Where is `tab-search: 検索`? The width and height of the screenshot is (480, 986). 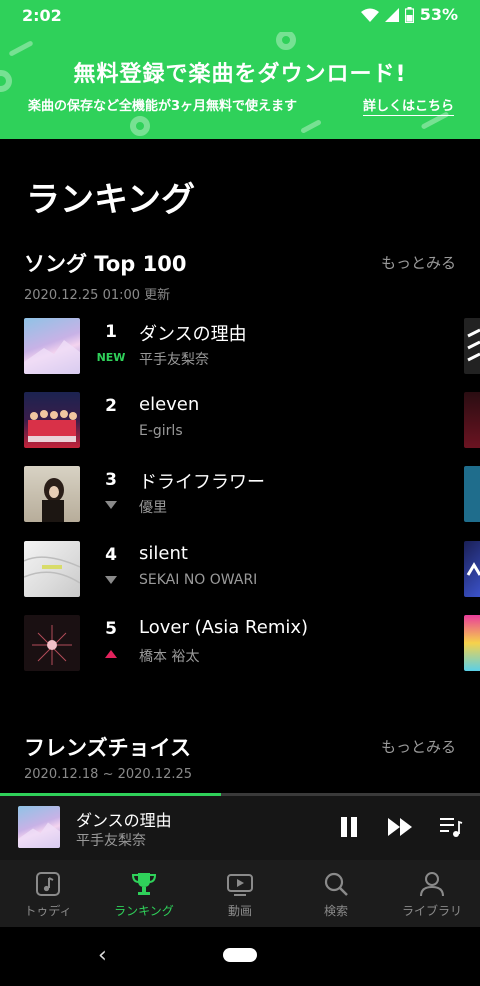
tab-search: 検索 is located at coordinates (336, 893).